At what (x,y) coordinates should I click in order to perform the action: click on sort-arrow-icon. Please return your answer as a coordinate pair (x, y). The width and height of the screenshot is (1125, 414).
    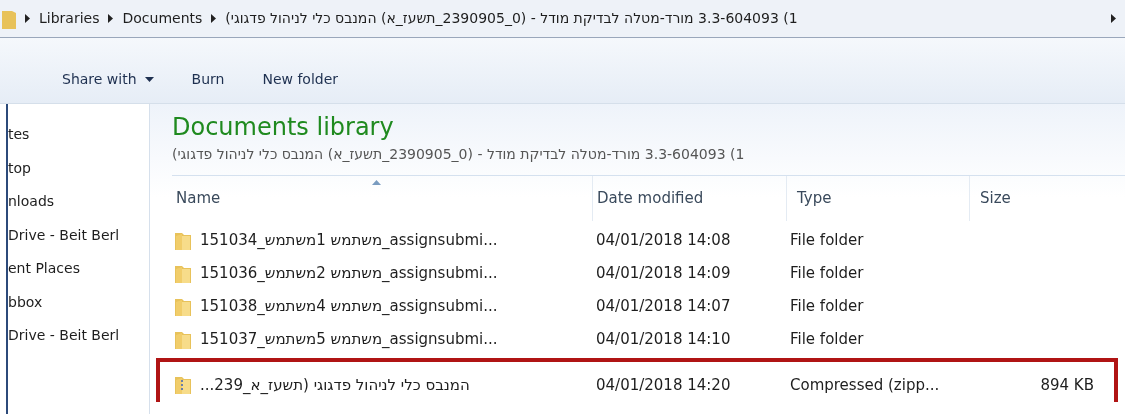
    Looking at the image, I should click on (376, 182).